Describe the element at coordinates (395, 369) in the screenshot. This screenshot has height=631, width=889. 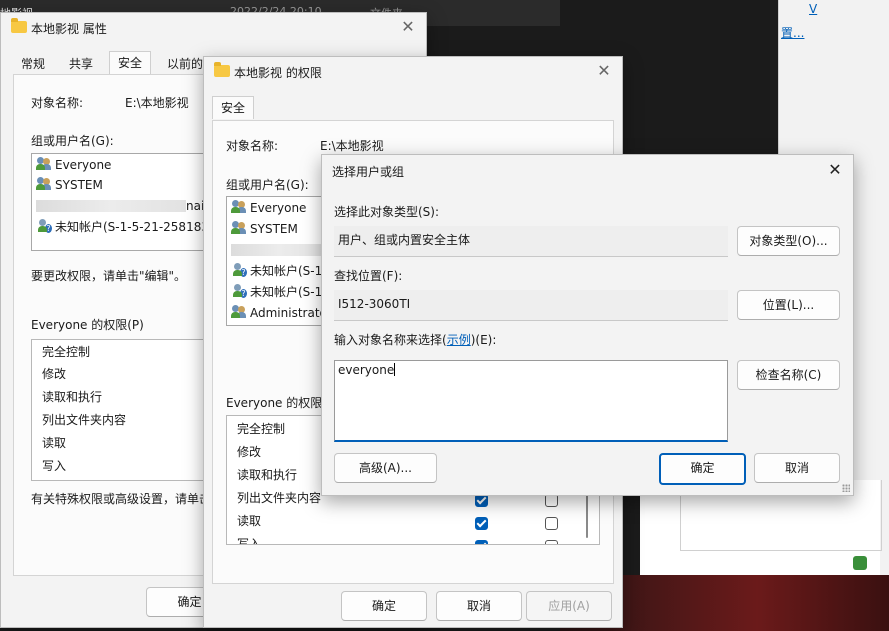
I see `text-caret` at that location.